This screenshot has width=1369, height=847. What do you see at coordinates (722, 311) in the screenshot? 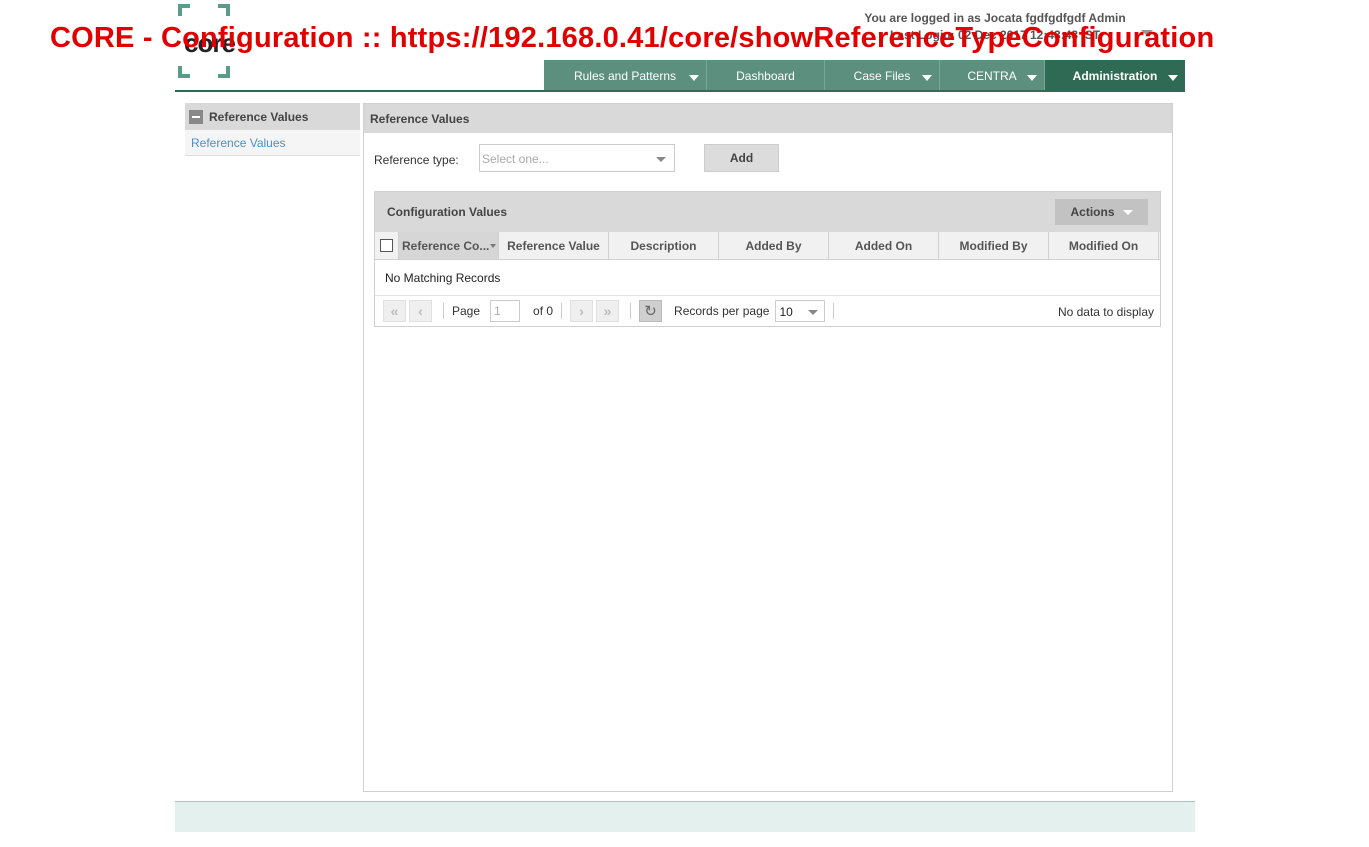
I see `records-per-page-label: Records per page` at bounding box center [722, 311].